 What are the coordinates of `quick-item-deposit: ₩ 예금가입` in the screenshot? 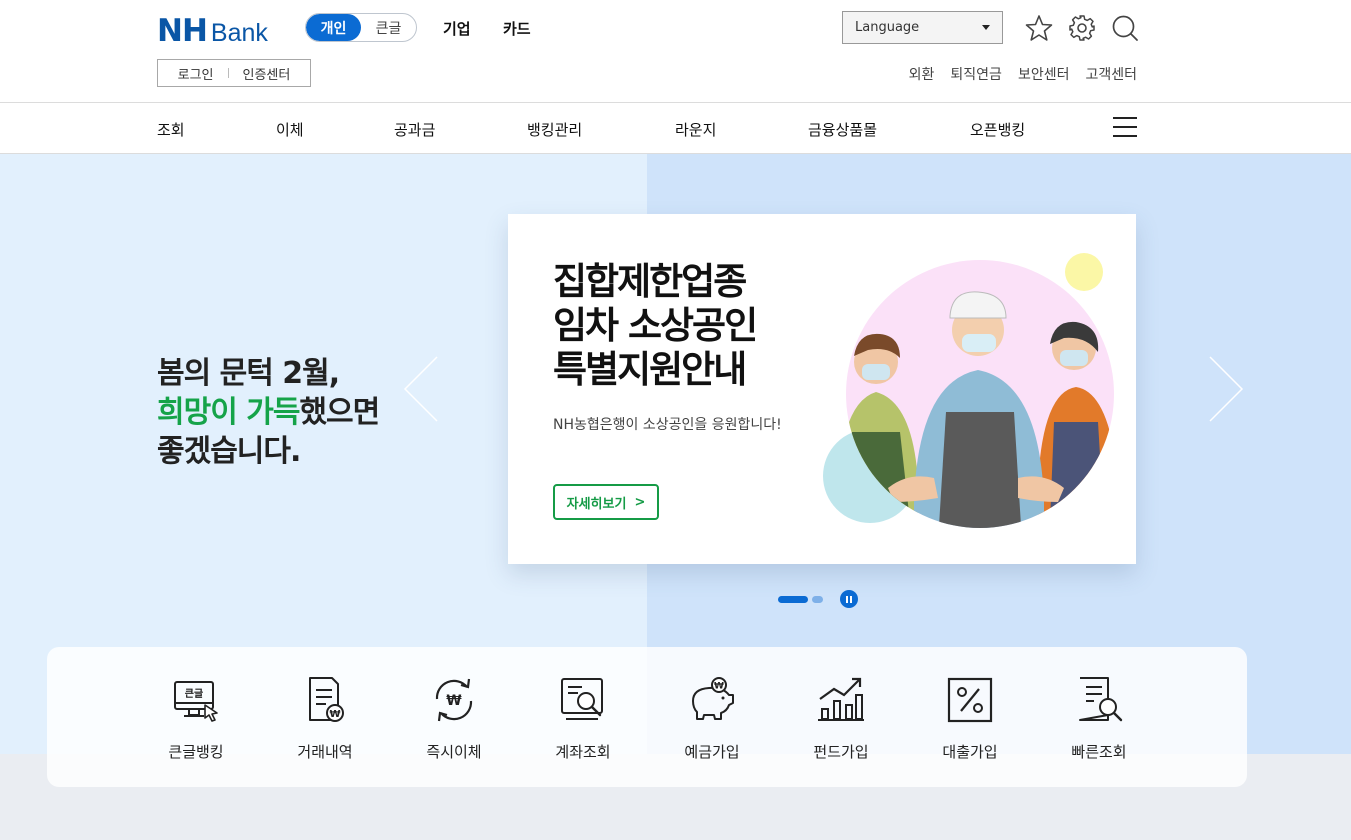 It's located at (712, 718).